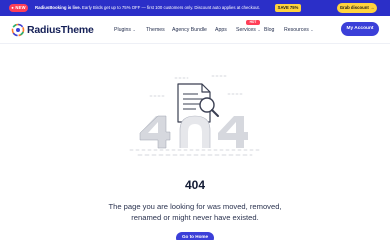 This screenshot has height=240, width=390. What do you see at coordinates (269, 30) in the screenshot?
I see `nav-blog: Blog` at bounding box center [269, 30].